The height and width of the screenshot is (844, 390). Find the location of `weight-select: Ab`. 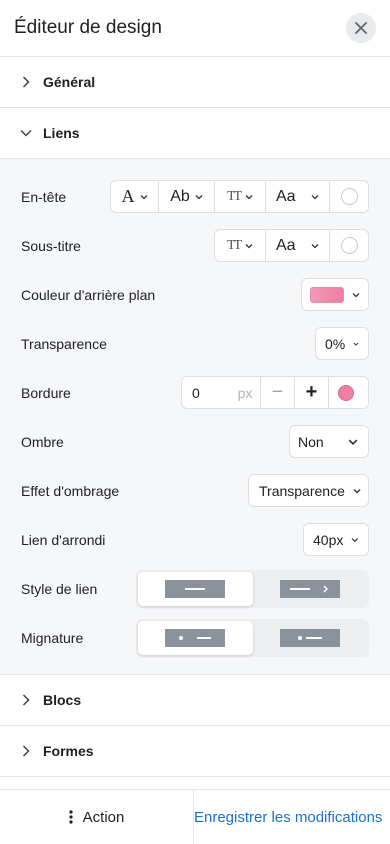

weight-select: Ab is located at coordinates (187, 196).